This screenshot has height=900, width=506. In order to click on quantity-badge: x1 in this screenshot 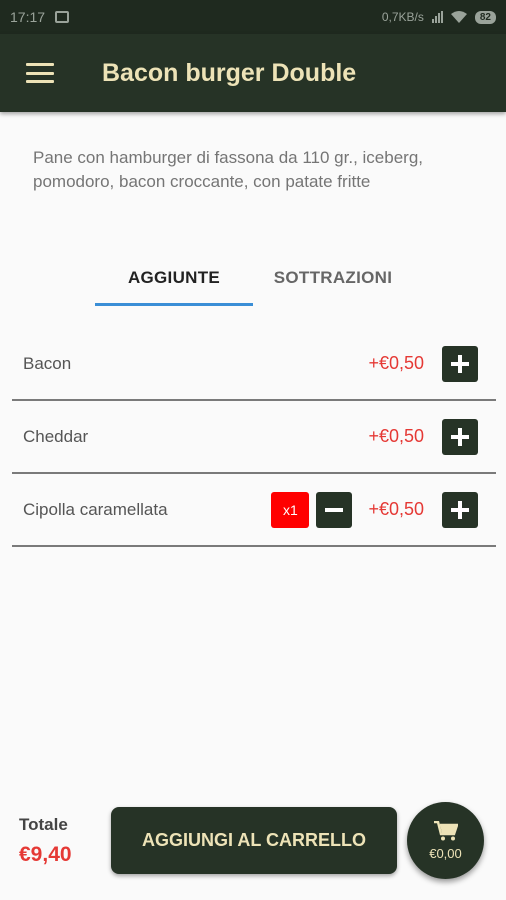, I will do `click(290, 509)`.